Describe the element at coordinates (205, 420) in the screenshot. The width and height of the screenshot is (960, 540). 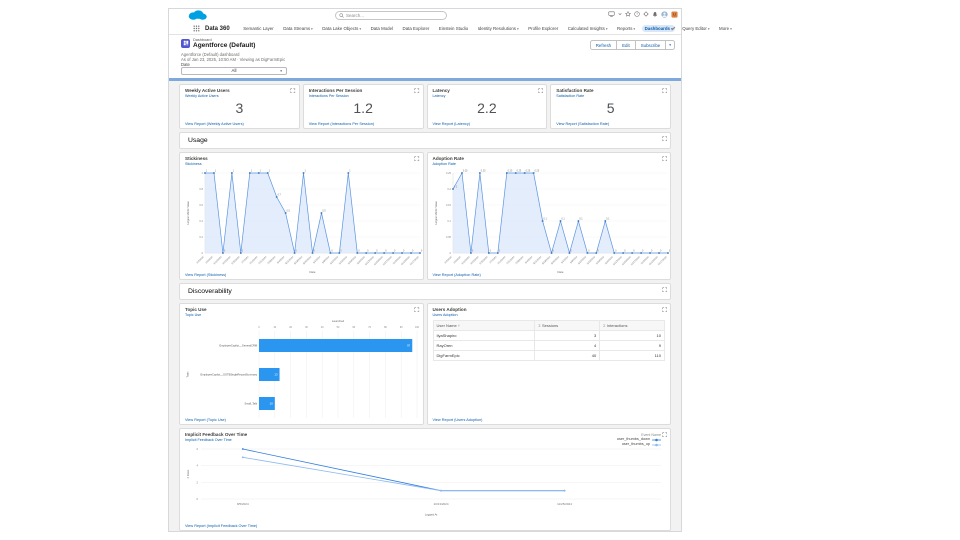
I see `view-report-link: View Report (Topic Use)` at that location.